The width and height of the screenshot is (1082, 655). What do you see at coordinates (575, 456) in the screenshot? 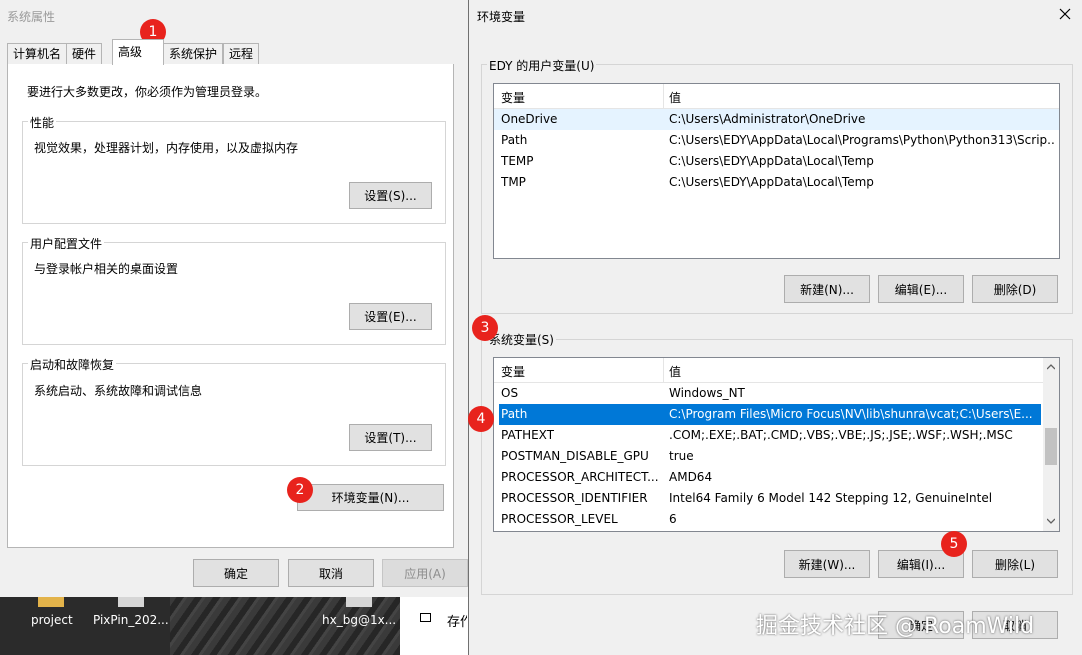
I see `variable-name: POSTMAN_DISABLE_GPU` at bounding box center [575, 456].